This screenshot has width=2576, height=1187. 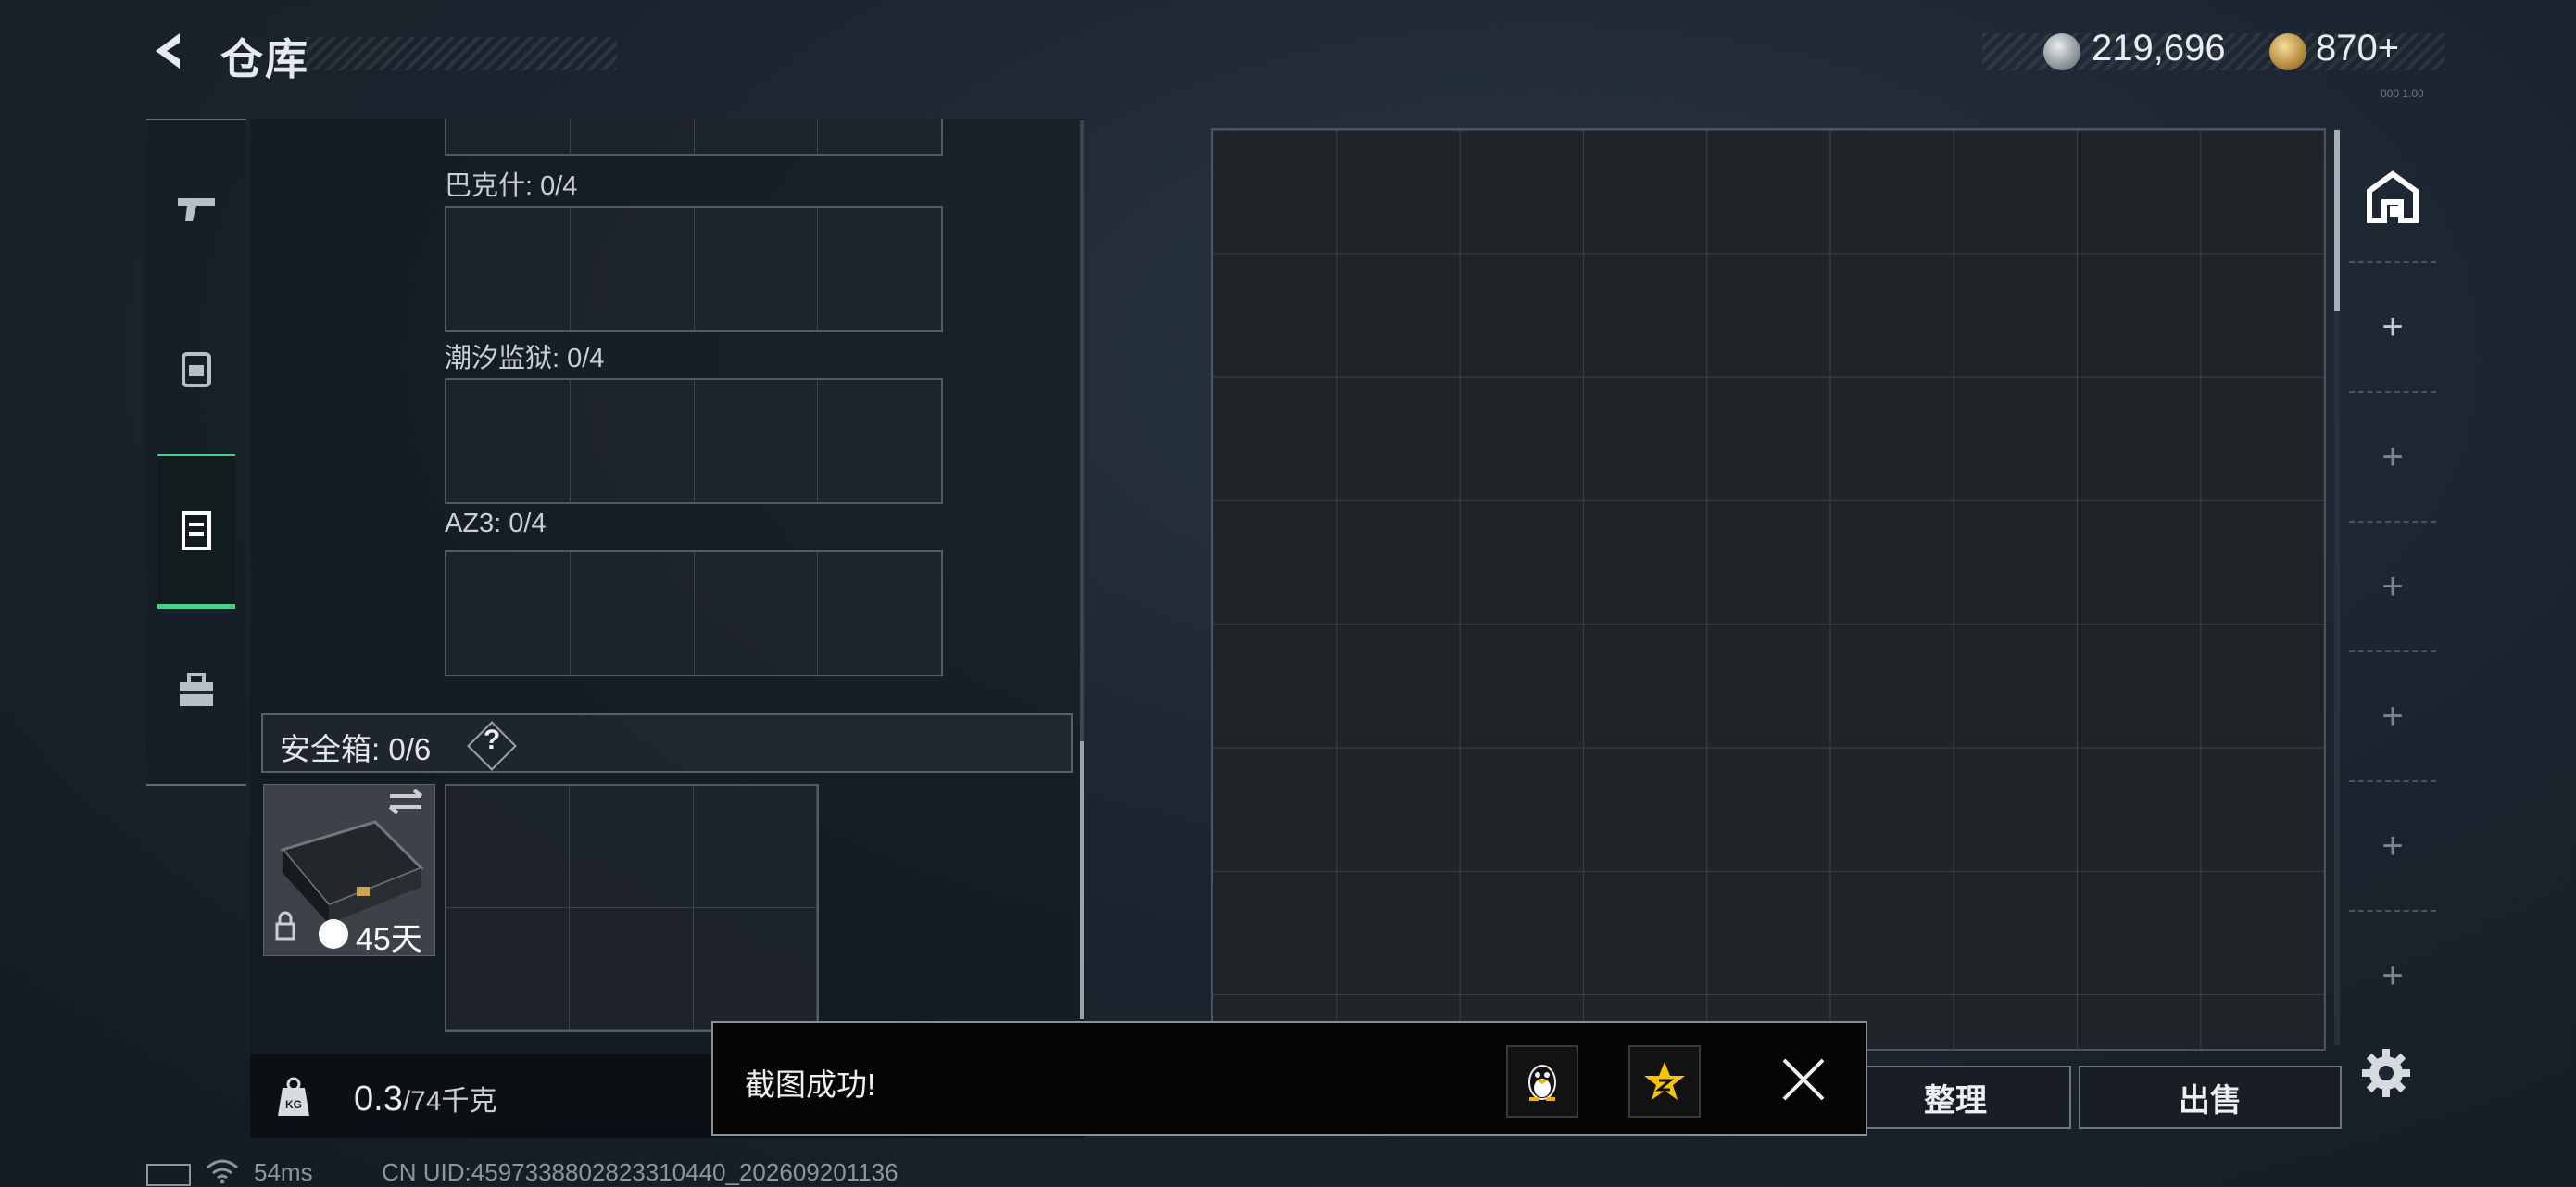 I want to click on warehouse-home-icon, so click(x=2393, y=196).